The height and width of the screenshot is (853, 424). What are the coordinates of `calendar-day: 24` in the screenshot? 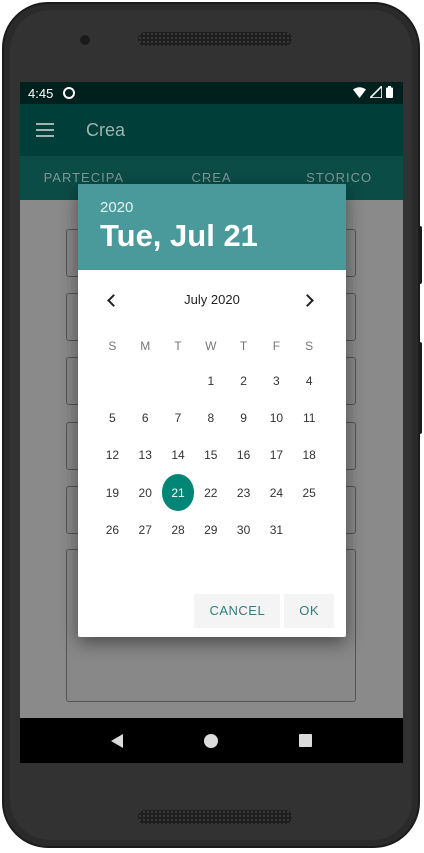 It's located at (276, 492).